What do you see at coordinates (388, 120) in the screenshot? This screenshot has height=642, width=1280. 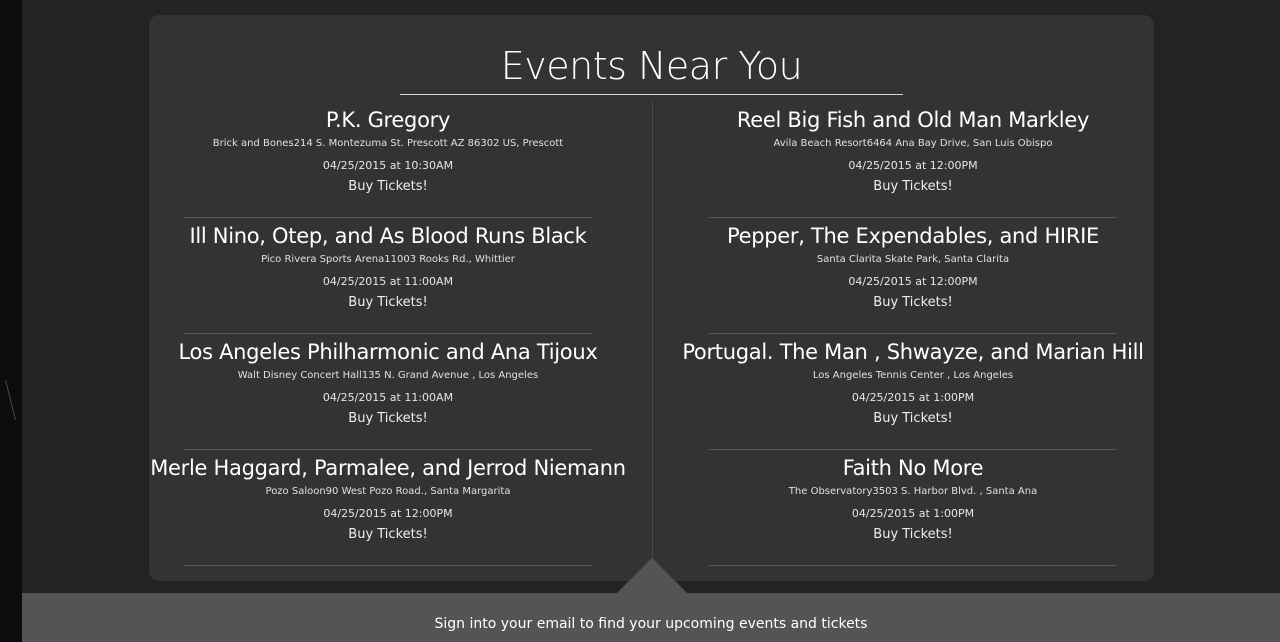 I see `event-name: P.K. Gregory` at bounding box center [388, 120].